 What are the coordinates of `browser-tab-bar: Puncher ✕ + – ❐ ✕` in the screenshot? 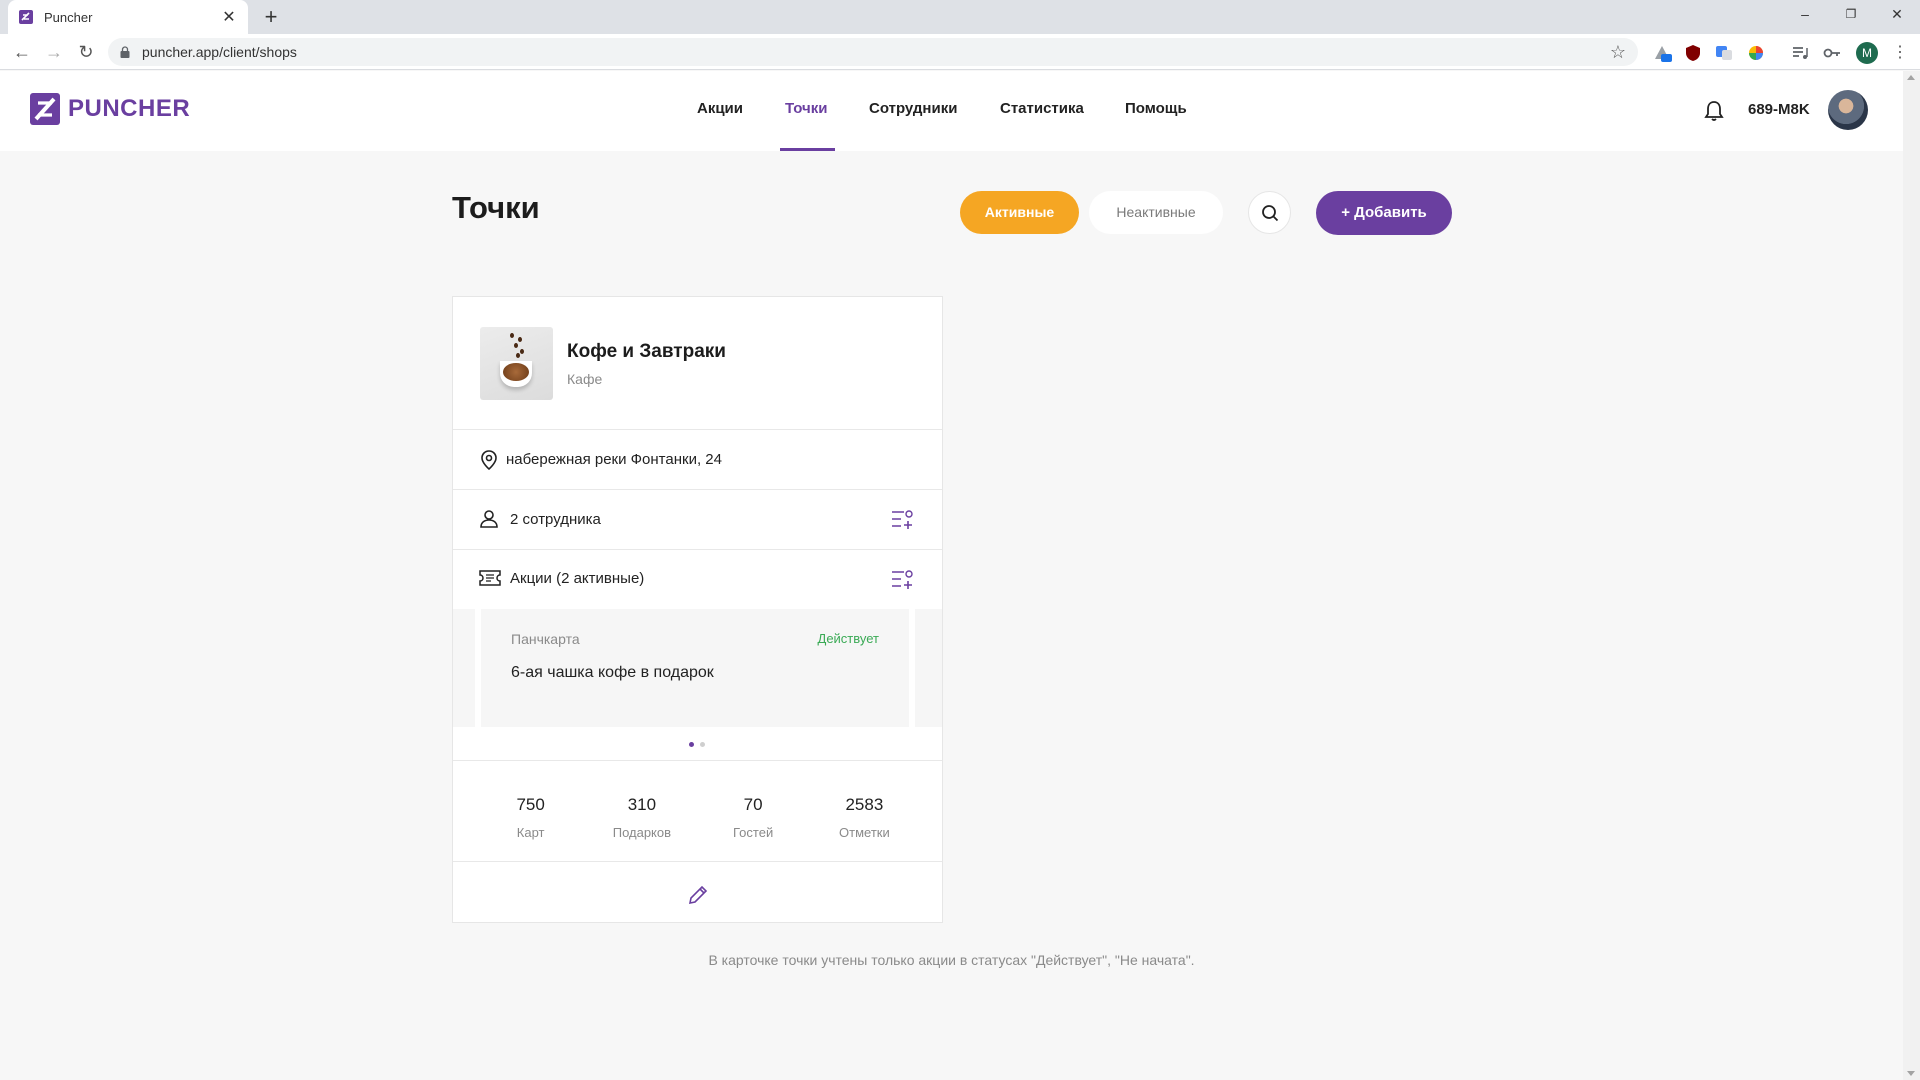 It's located at (960, 17).